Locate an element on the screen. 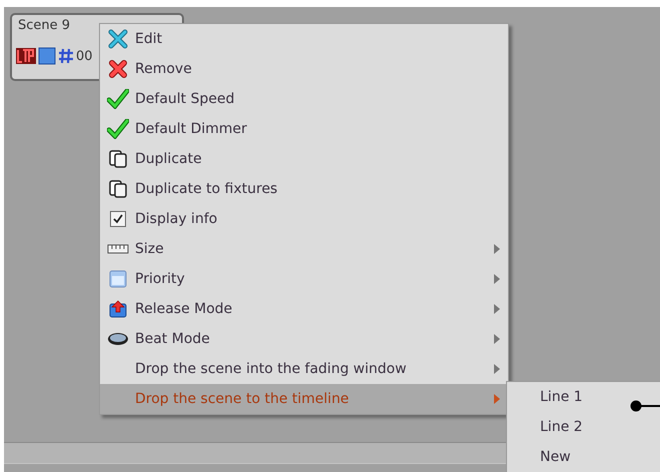 This screenshot has height=472, width=660. checkbox is located at coordinates (118, 219).